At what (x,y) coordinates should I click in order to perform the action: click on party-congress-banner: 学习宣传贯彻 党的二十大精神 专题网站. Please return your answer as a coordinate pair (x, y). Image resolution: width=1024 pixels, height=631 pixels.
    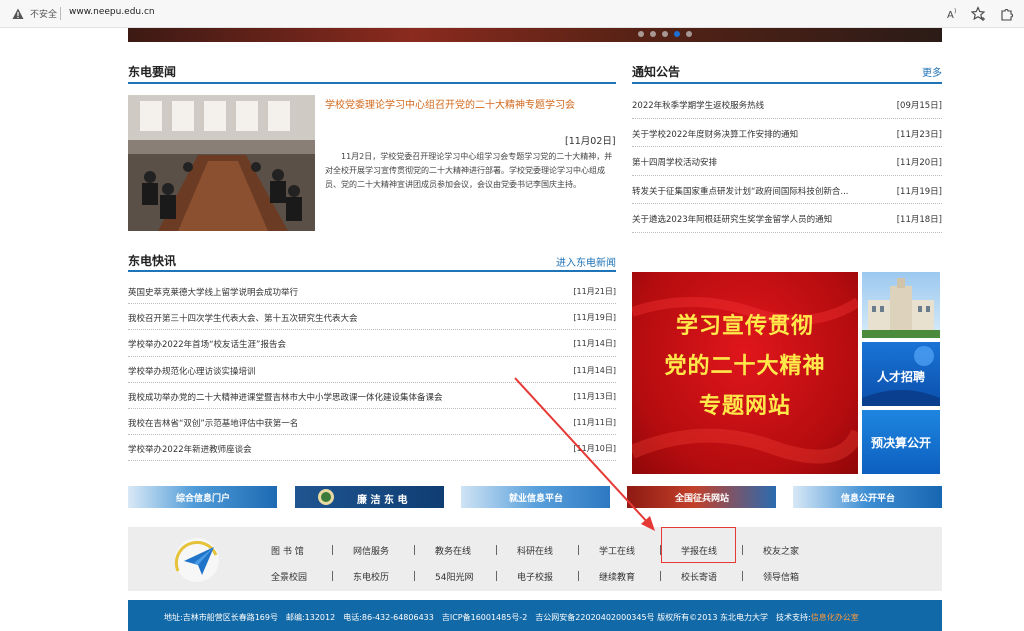
    Looking at the image, I should click on (745, 373).